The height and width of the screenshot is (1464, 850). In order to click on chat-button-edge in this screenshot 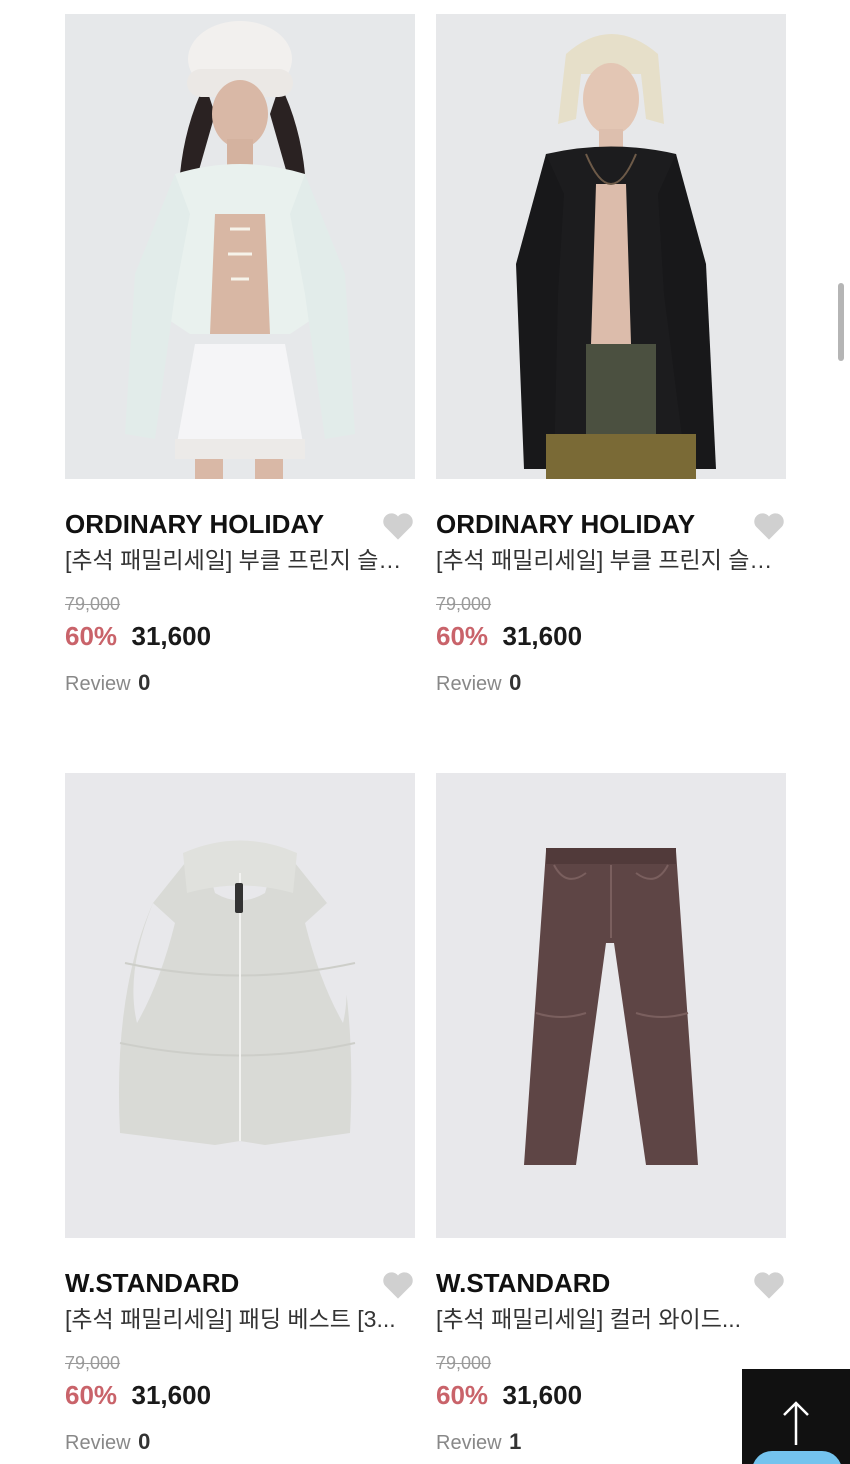, I will do `click(797, 1457)`.